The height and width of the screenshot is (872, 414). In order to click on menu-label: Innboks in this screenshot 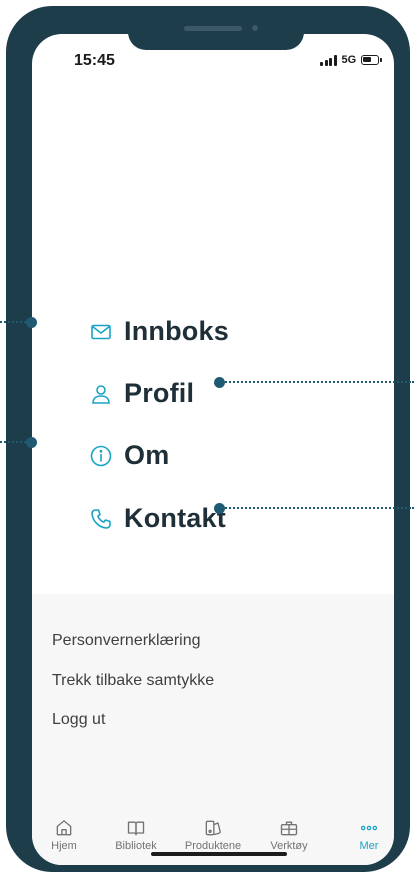, I will do `click(176, 331)`.